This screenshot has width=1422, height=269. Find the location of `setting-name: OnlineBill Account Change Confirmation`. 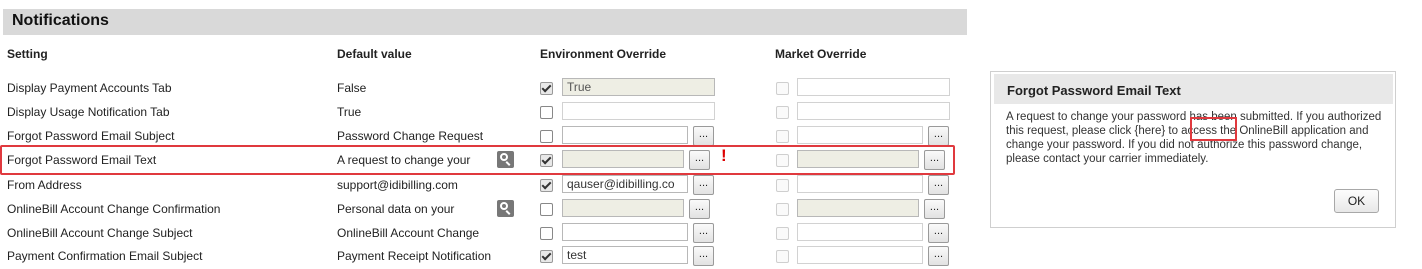

setting-name: OnlineBill Account Change Confirmation is located at coordinates (114, 209).